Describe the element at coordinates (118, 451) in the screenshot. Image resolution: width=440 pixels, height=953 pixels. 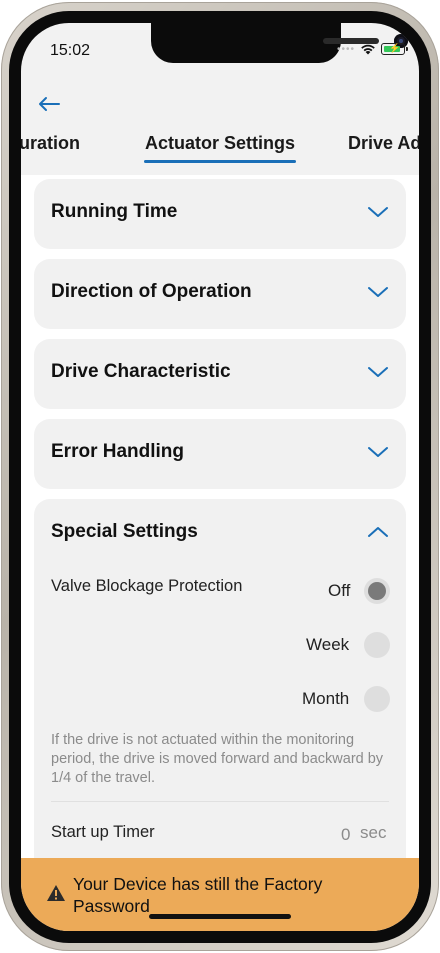
I see `section-title: Error Handling` at that location.